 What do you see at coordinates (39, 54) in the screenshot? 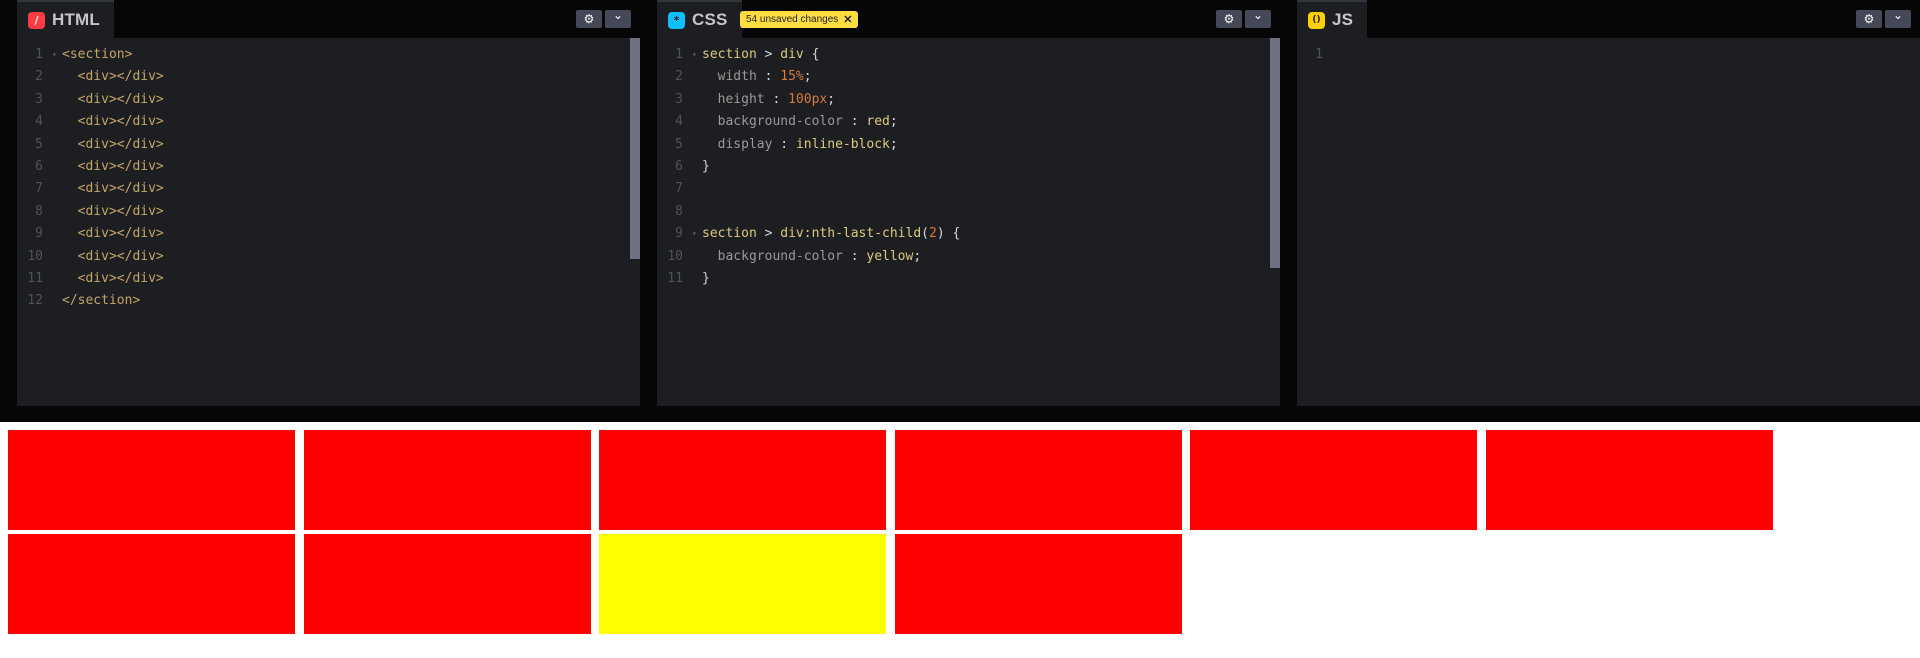
I see `line-number: 1` at bounding box center [39, 54].